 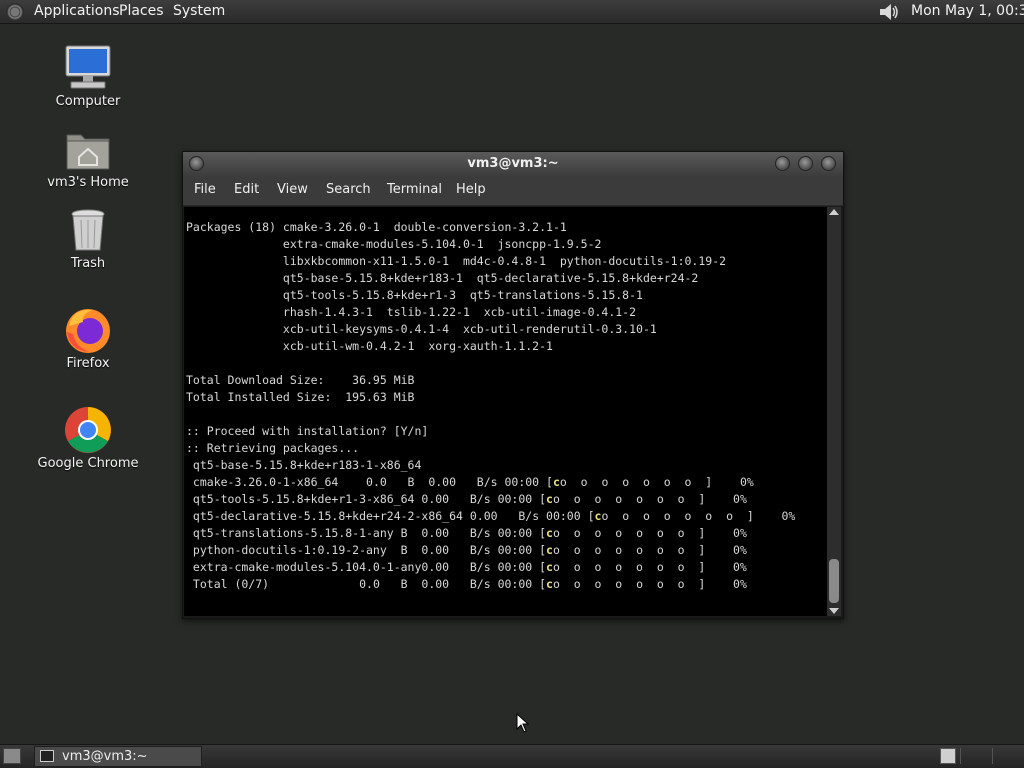 I want to click on progress-package: qt5-tools-5.15.8+kde+r1-3-x86_64, so click(x=300, y=499).